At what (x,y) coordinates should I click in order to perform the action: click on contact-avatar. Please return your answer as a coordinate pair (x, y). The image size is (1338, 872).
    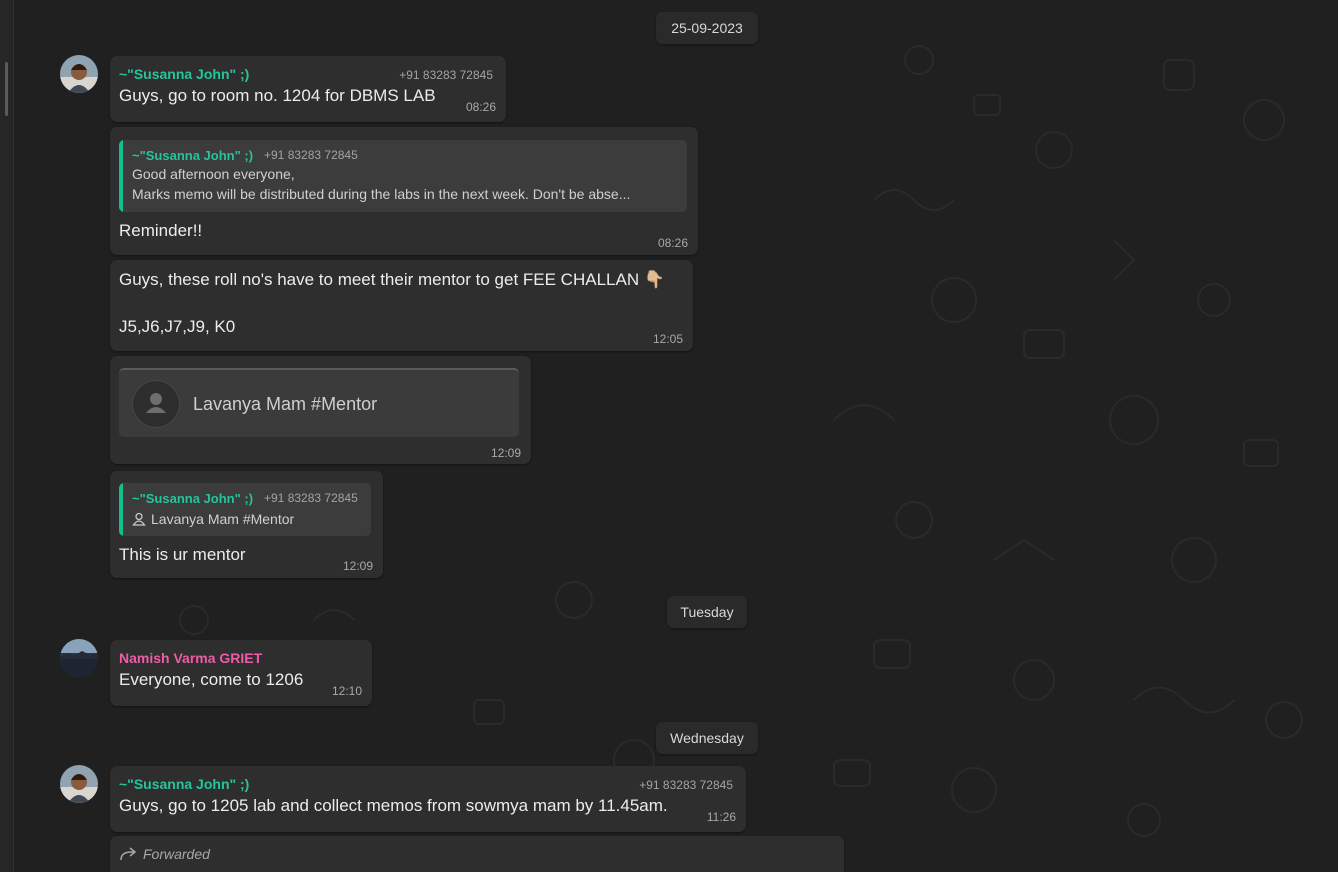
    Looking at the image, I should click on (156, 404).